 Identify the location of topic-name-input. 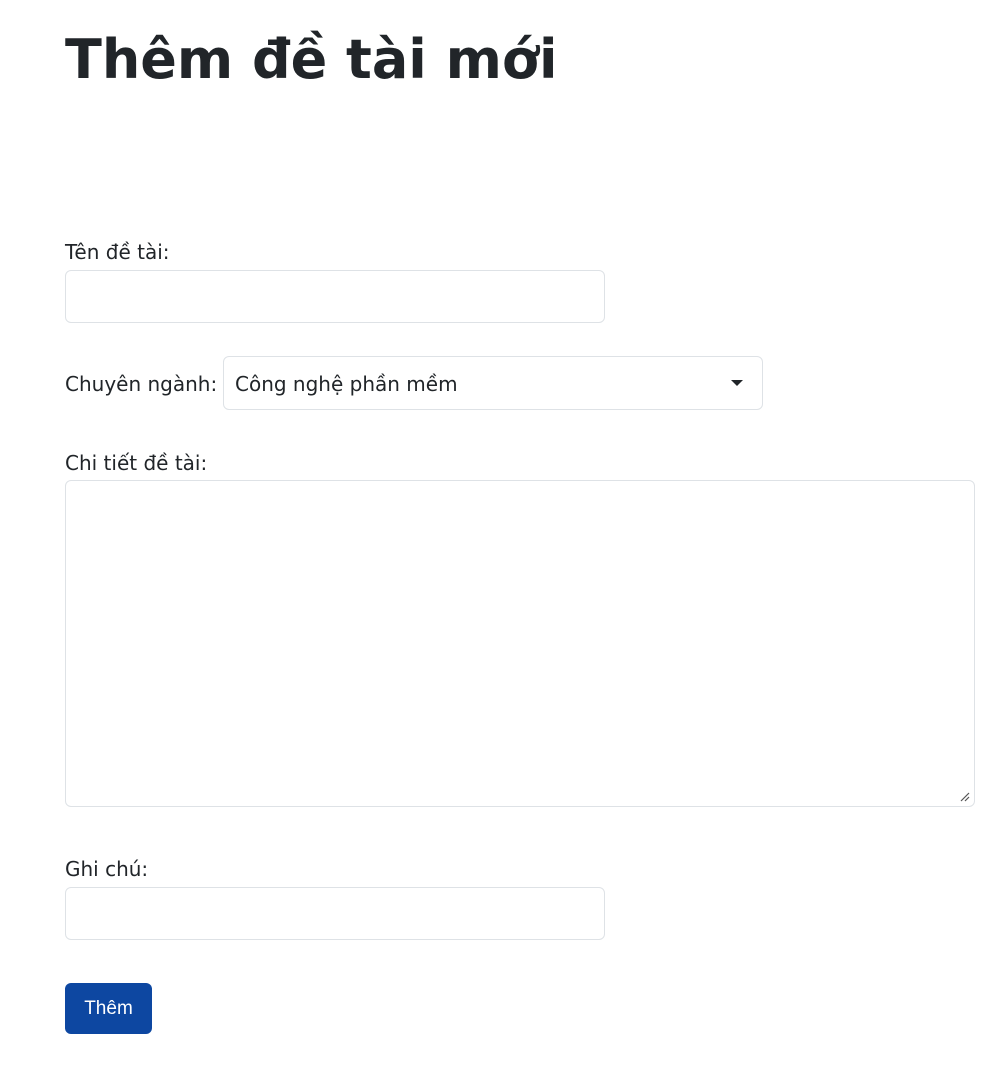
(335, 296).